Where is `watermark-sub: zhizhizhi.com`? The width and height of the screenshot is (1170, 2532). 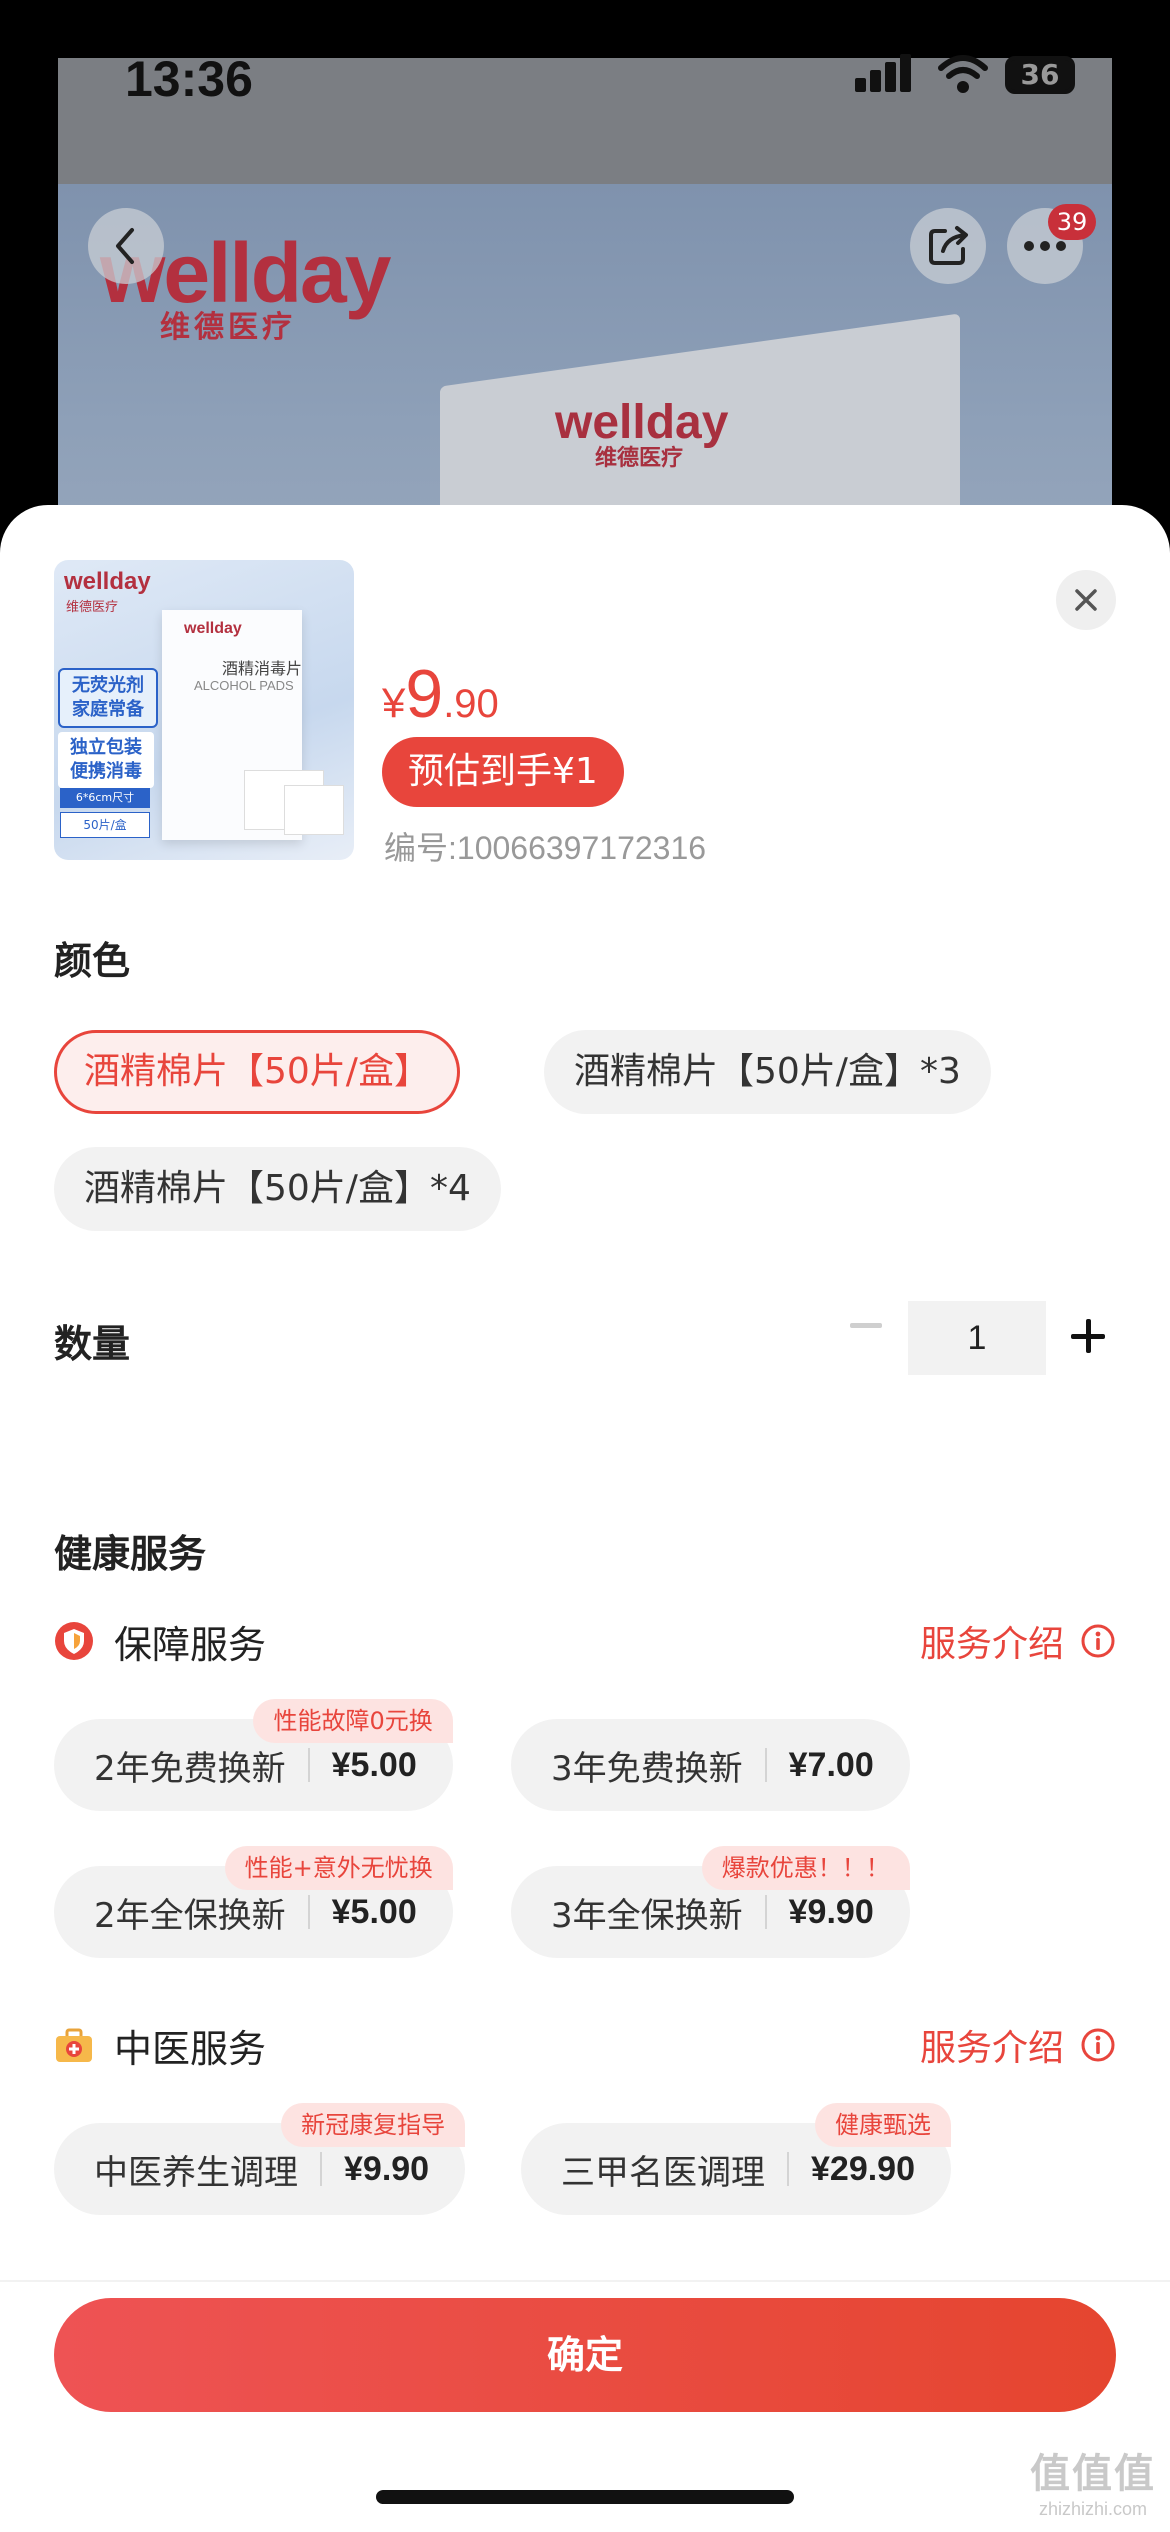 watermark-sub: zhizhizhi.com is located at coordinates (1093, 2509).